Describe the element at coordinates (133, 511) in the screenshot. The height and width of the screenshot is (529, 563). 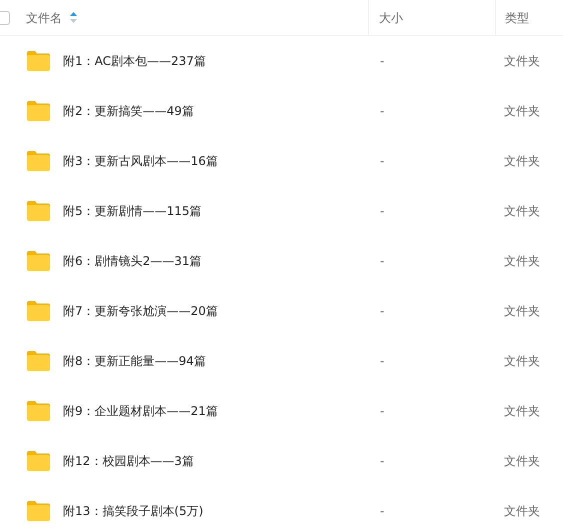
I see `file-name: 附13：搞笑段子剧本(5万)` at that location.